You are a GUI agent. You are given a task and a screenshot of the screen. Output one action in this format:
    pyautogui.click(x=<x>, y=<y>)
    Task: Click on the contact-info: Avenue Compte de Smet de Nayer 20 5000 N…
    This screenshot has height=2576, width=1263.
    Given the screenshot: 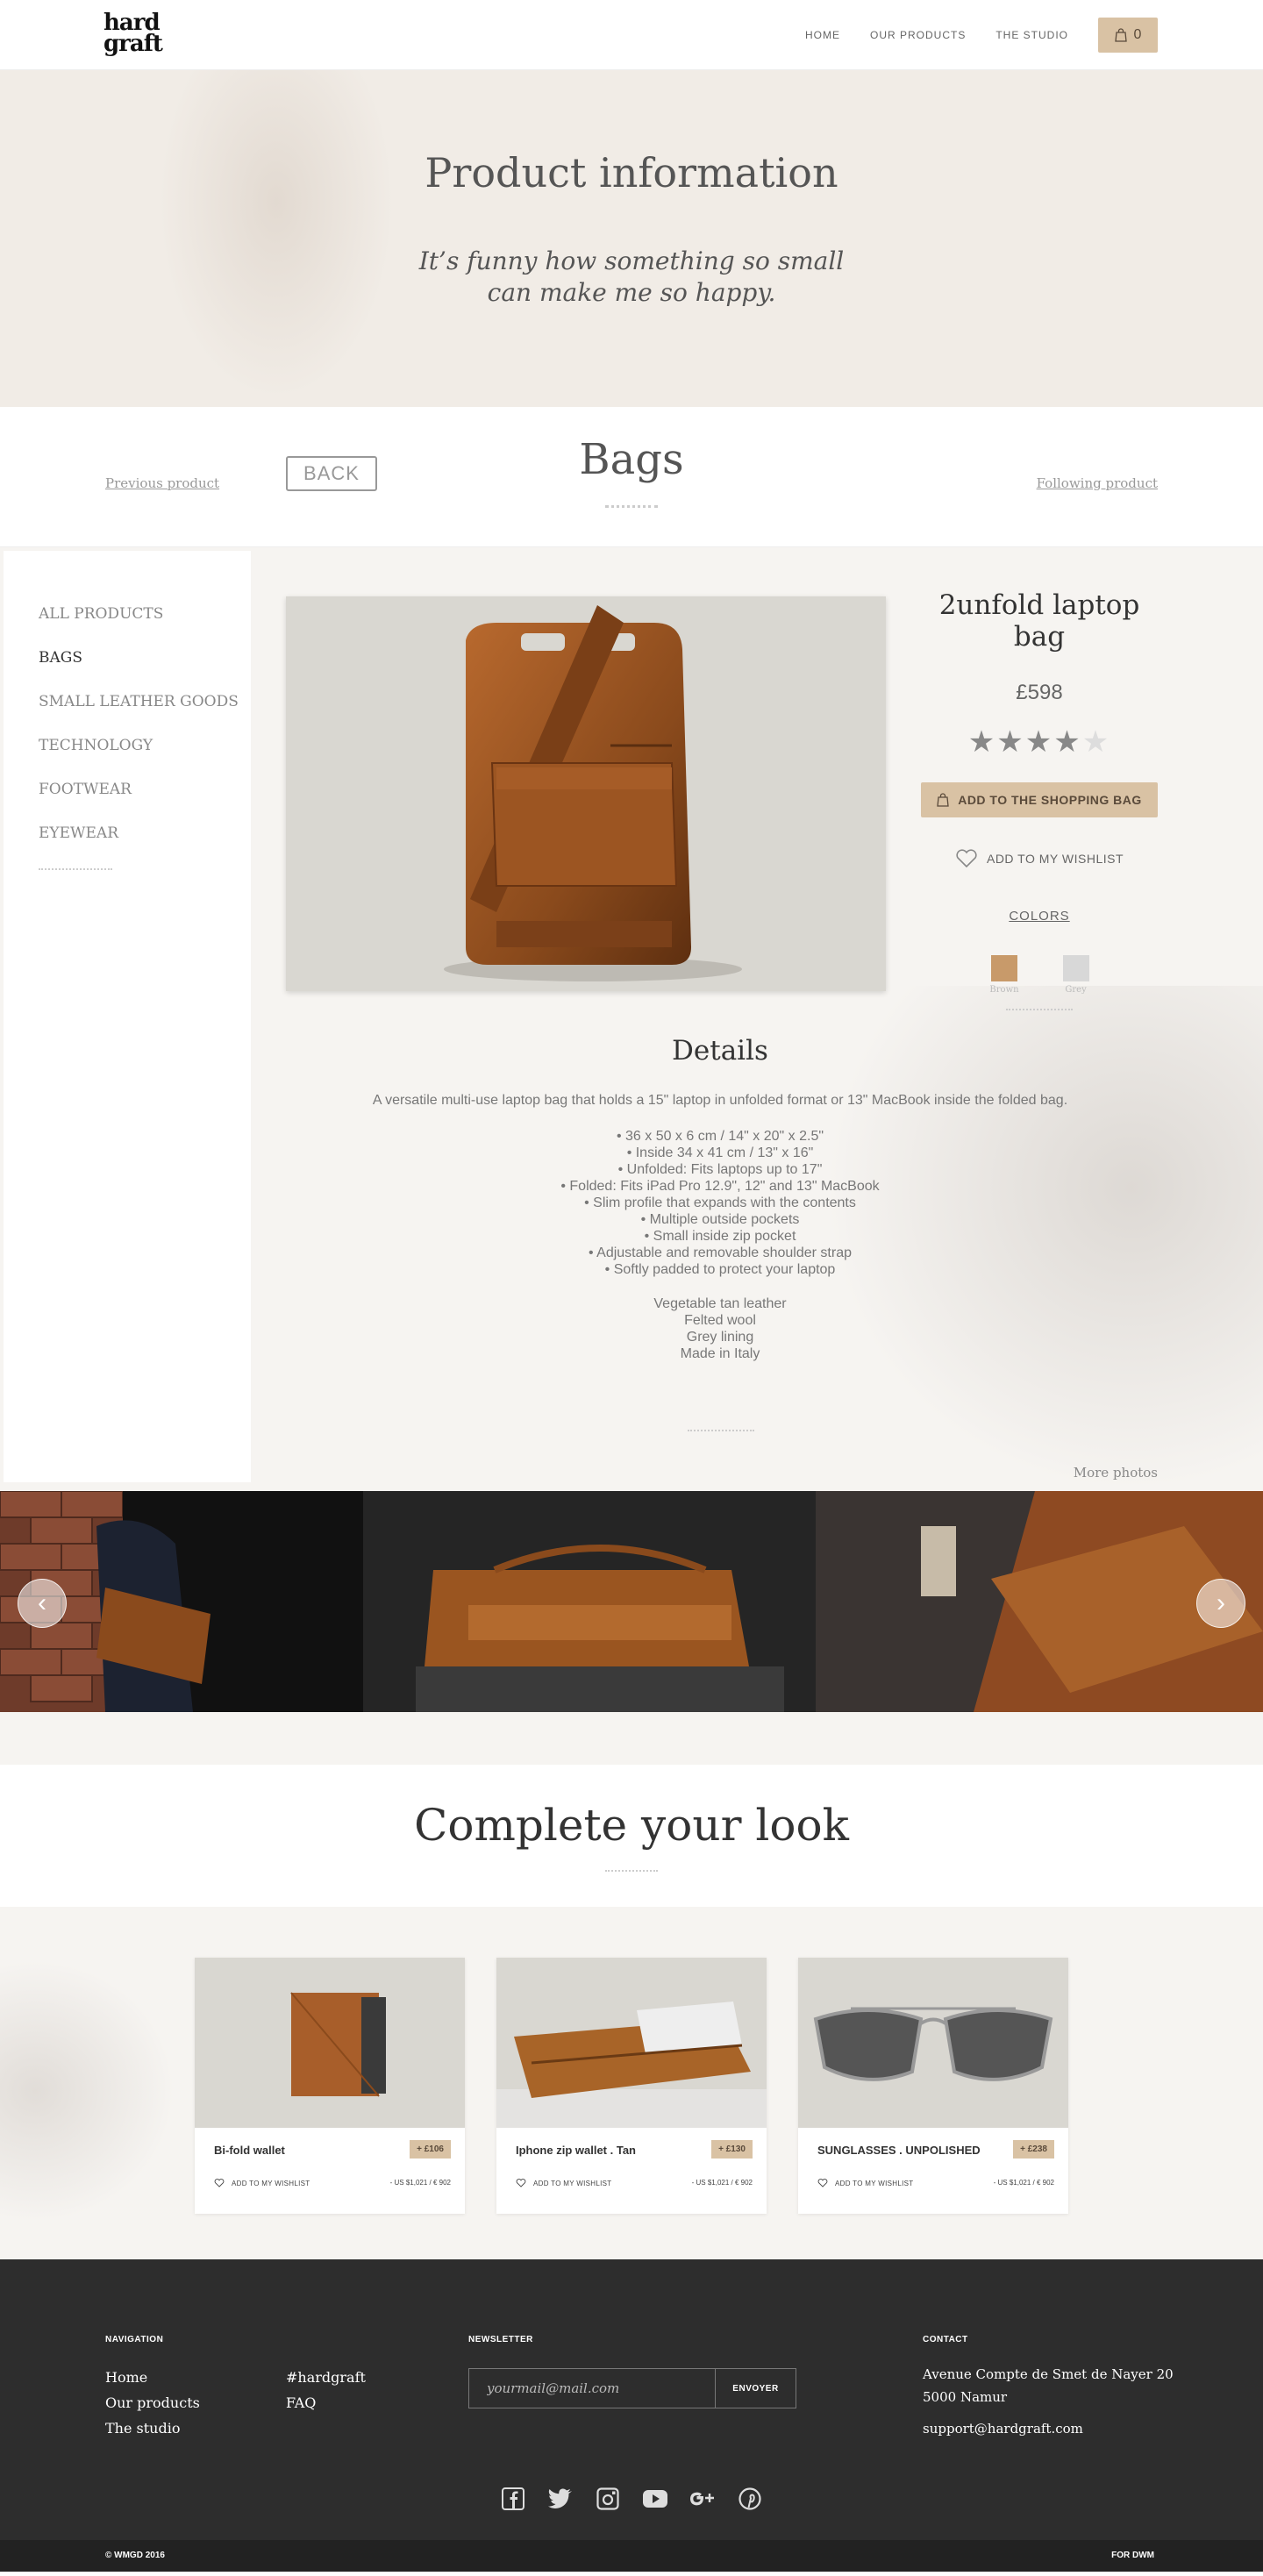 What is the action you would take?
    pyautogui.click(x=1048, y=2402)
    